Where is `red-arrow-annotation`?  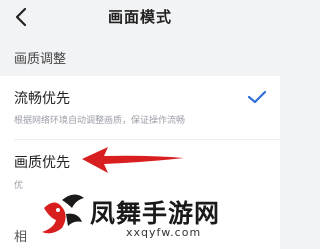
red-arrow-annotation is located at coordinates (133, 160).